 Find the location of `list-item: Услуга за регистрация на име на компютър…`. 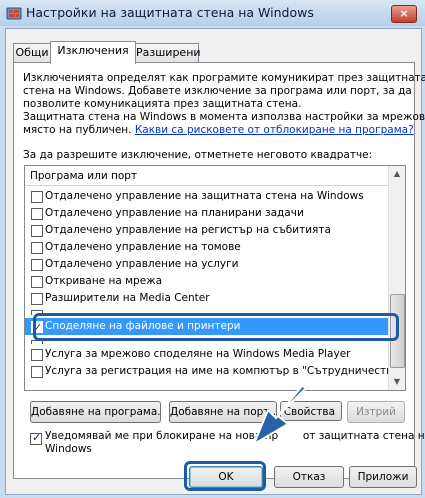

list-item: Услуга за регистрация на име на компютър… is located at coordinates (215, 371).